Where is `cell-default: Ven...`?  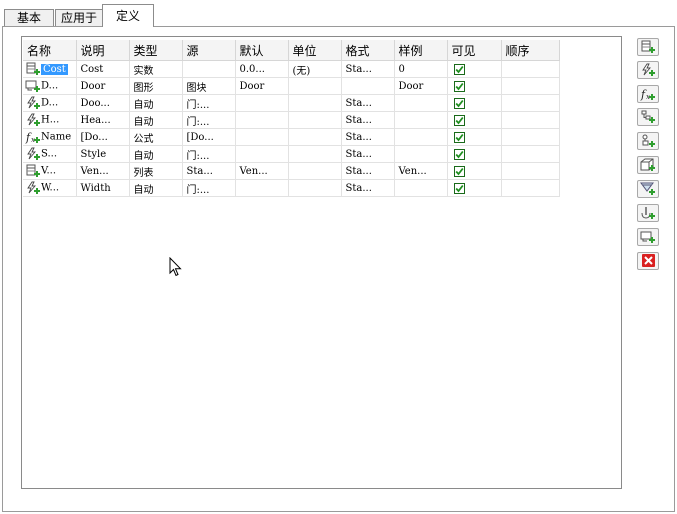 cell-default: Ven... is located at coordinates (262, 171).